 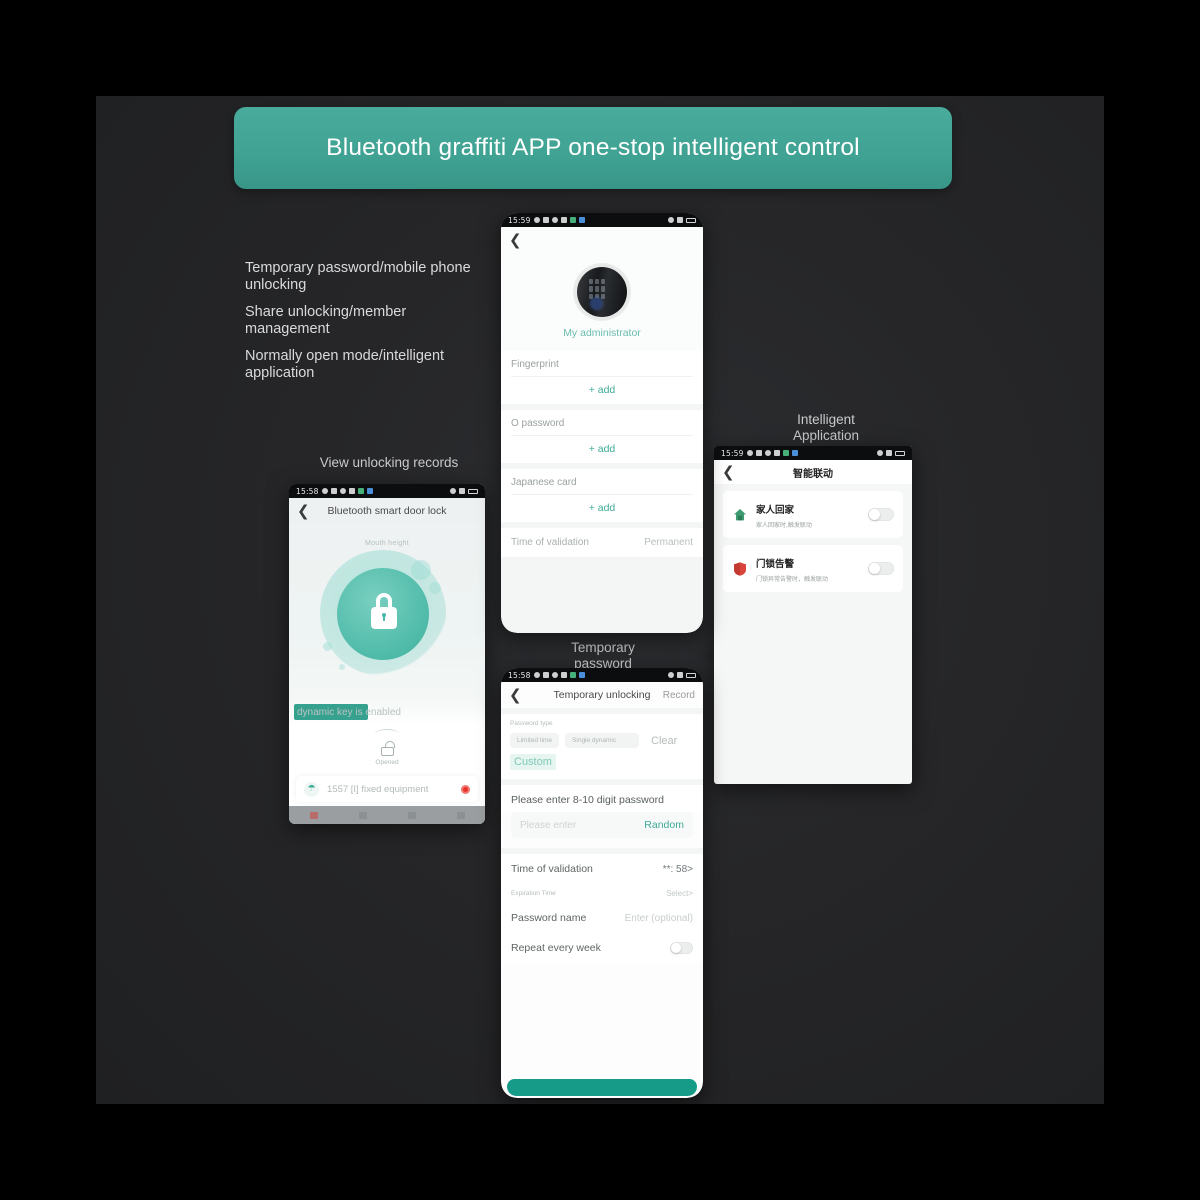 I want to click on row-label: Password name, so click(x=549, y=918).